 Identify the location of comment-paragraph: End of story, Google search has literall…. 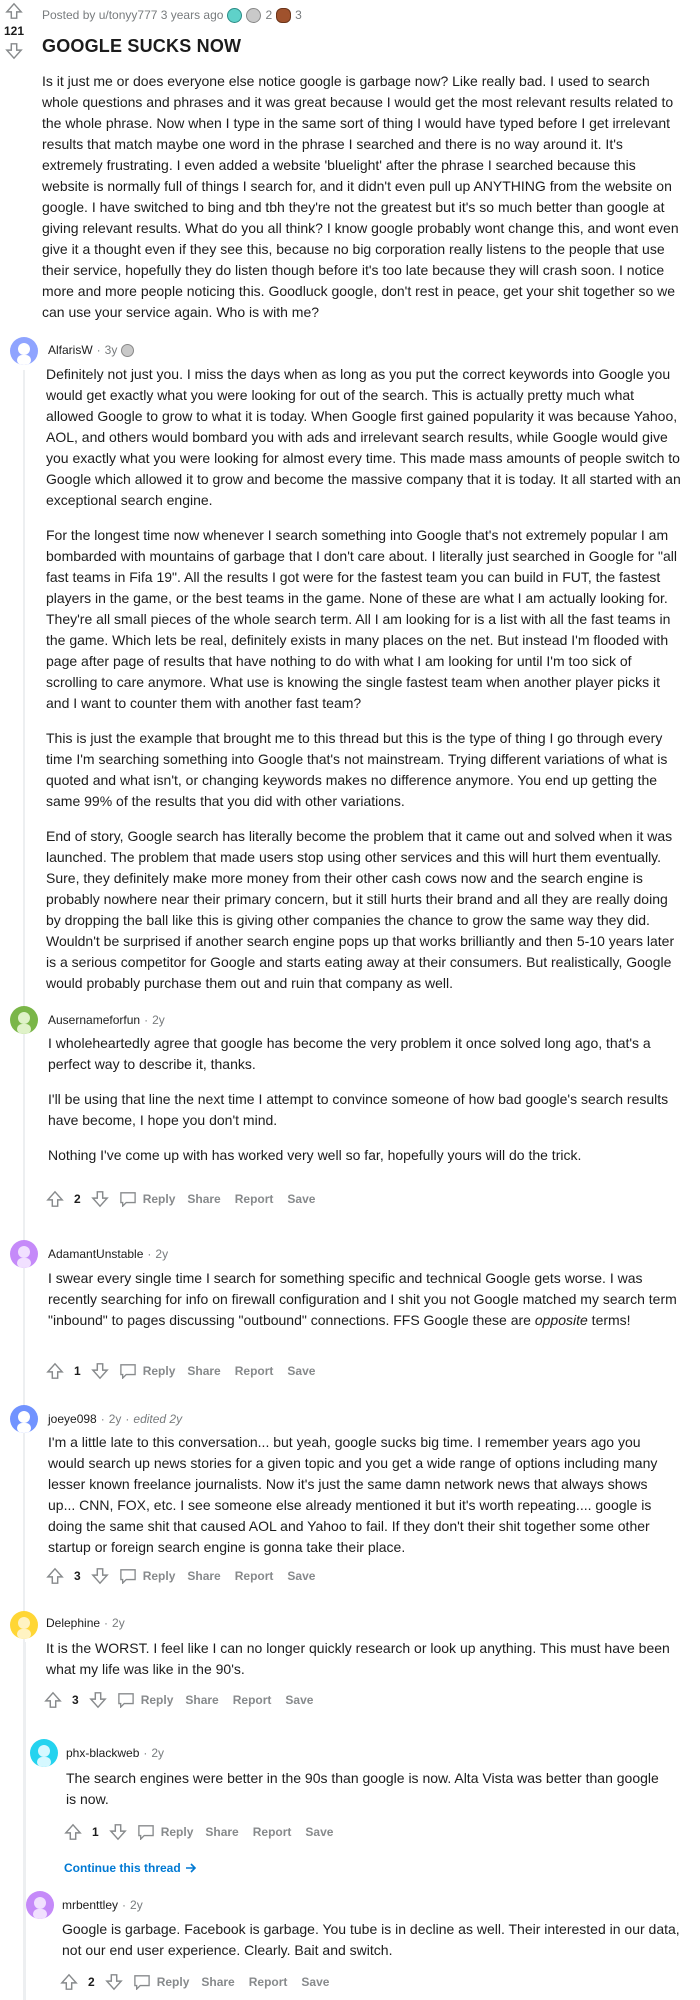
(360, 909).